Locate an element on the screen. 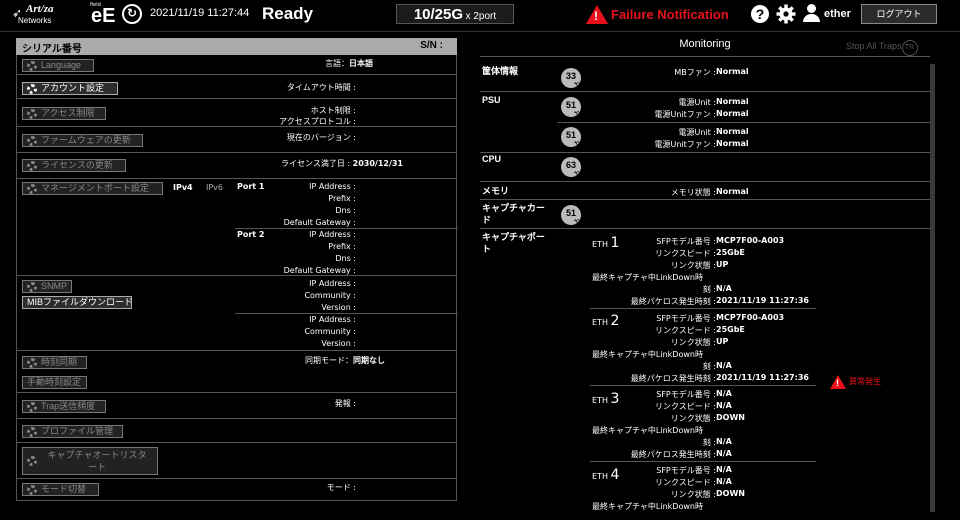  management-port-button: マネージメントポート設定 is located at coordinates (92, 188).